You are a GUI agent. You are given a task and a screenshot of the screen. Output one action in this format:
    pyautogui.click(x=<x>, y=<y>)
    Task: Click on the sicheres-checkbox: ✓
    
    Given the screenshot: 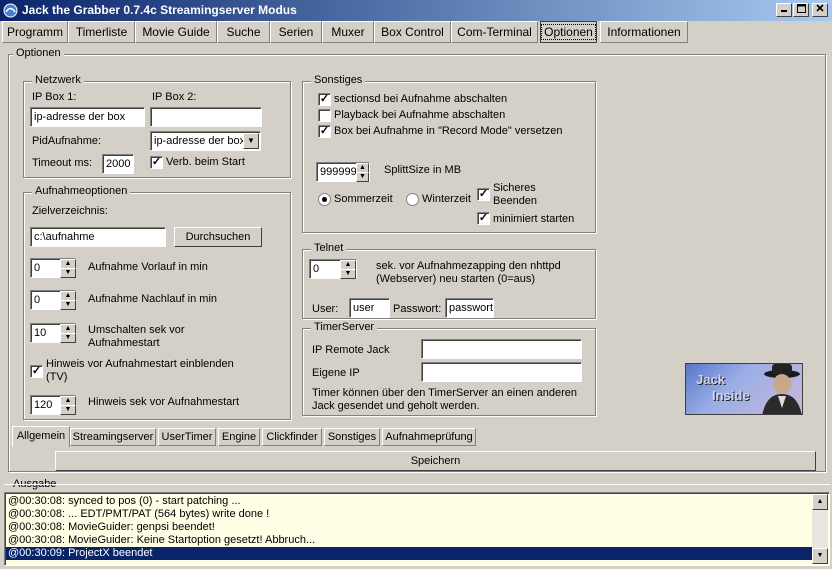 What is the action you would take?
    pyautogui.click(x=483, y=194)
    